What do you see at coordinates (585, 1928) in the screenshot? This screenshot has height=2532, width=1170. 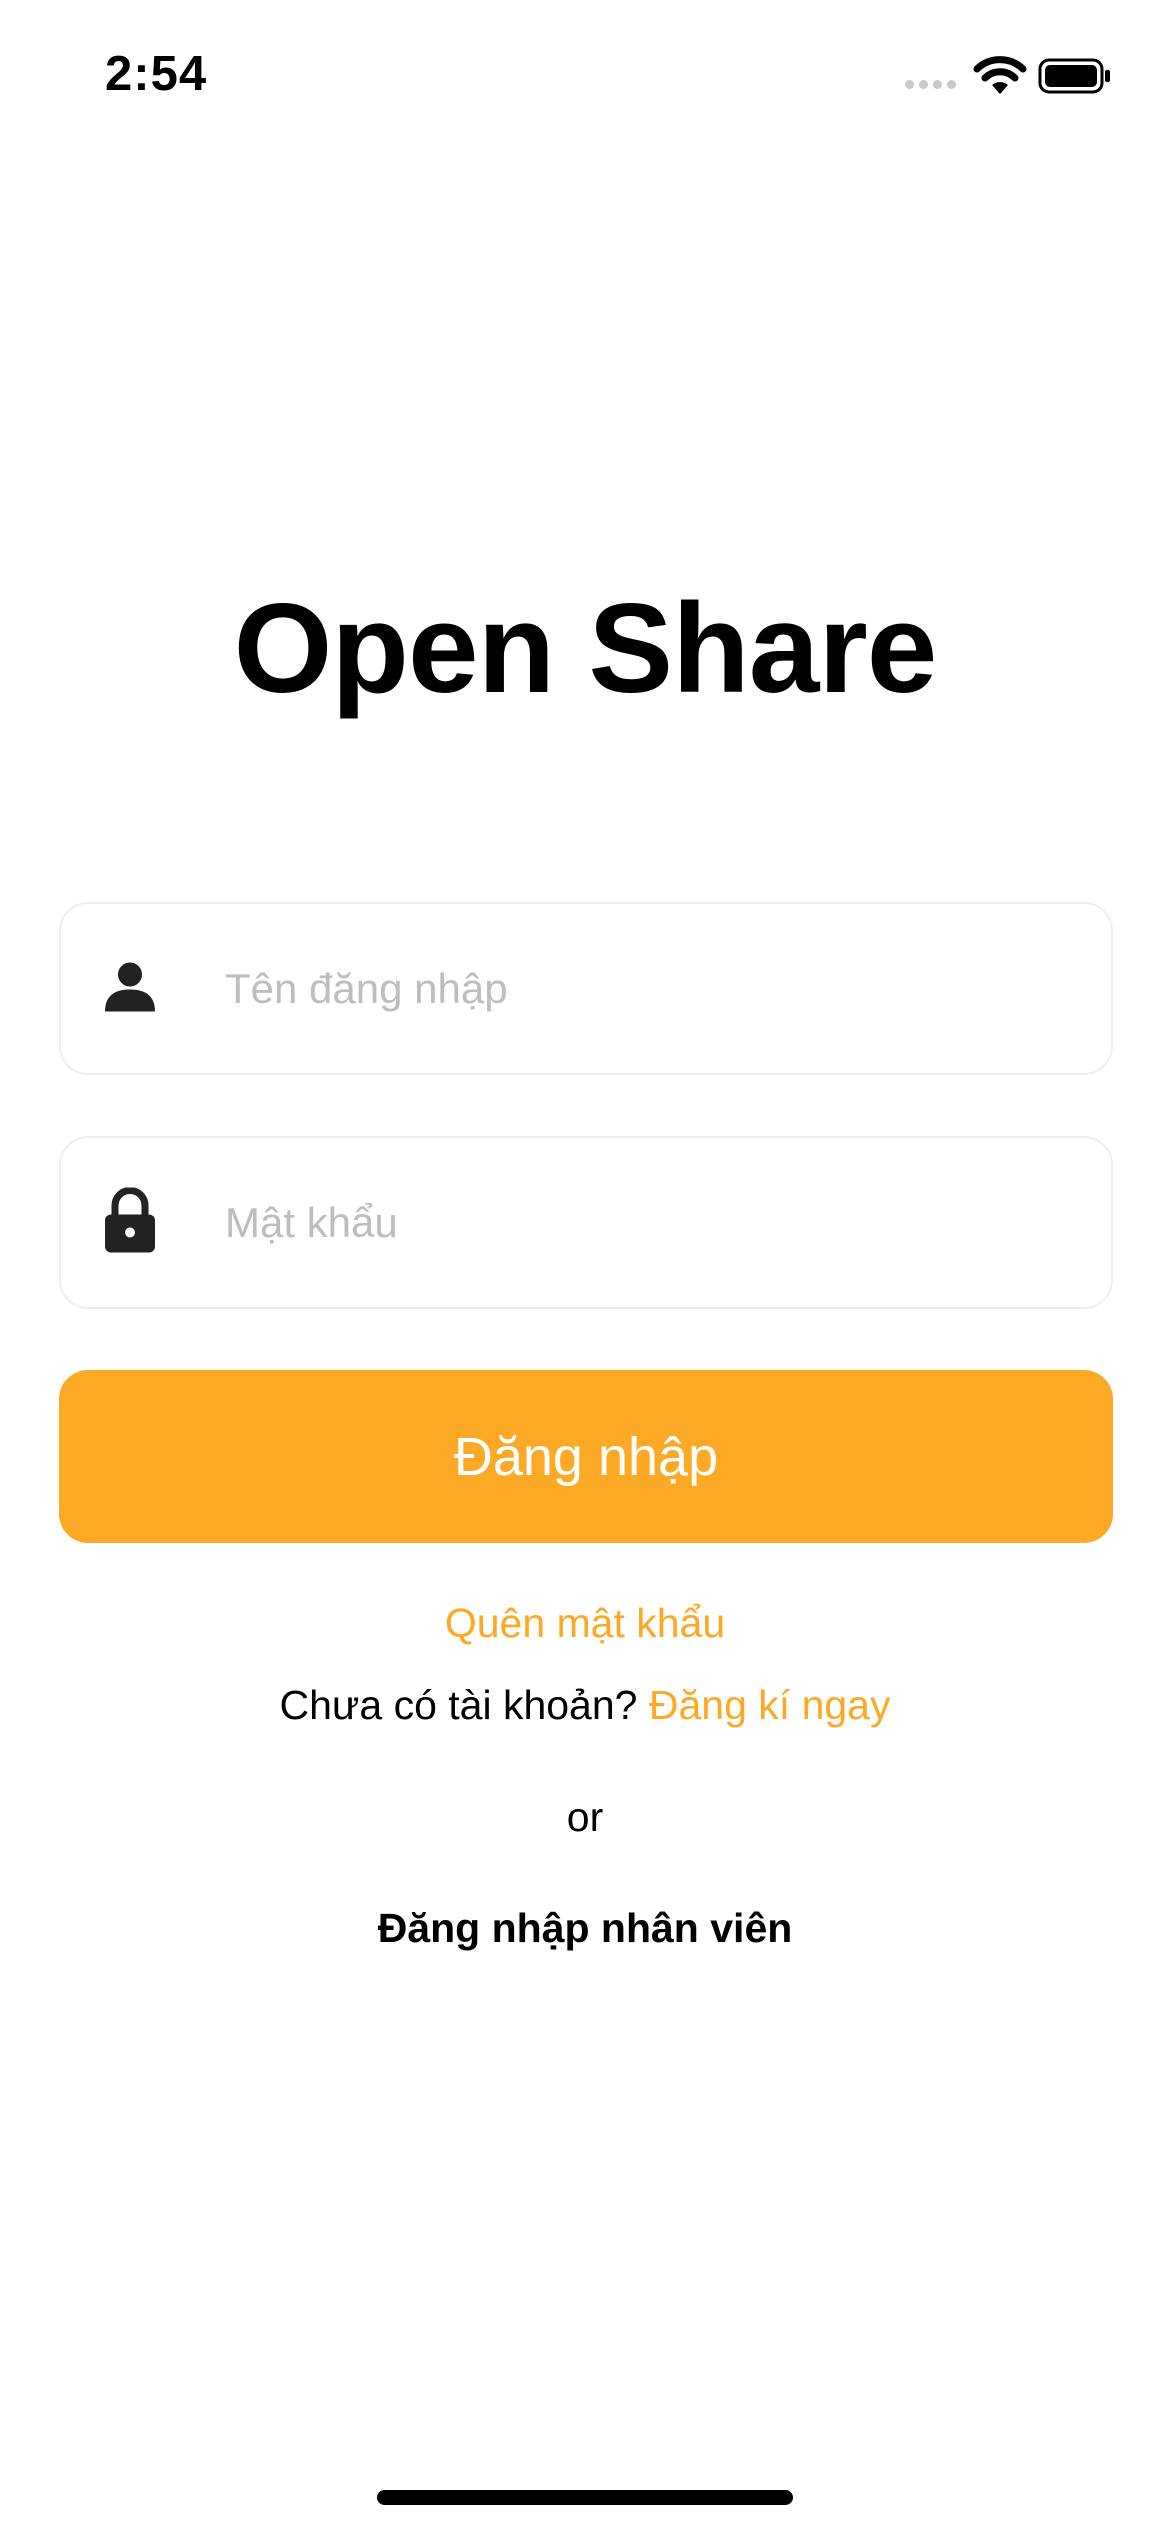 I see `employee-login-link: Đăng nhập nhân viên` at bounding box center [585, 1928].